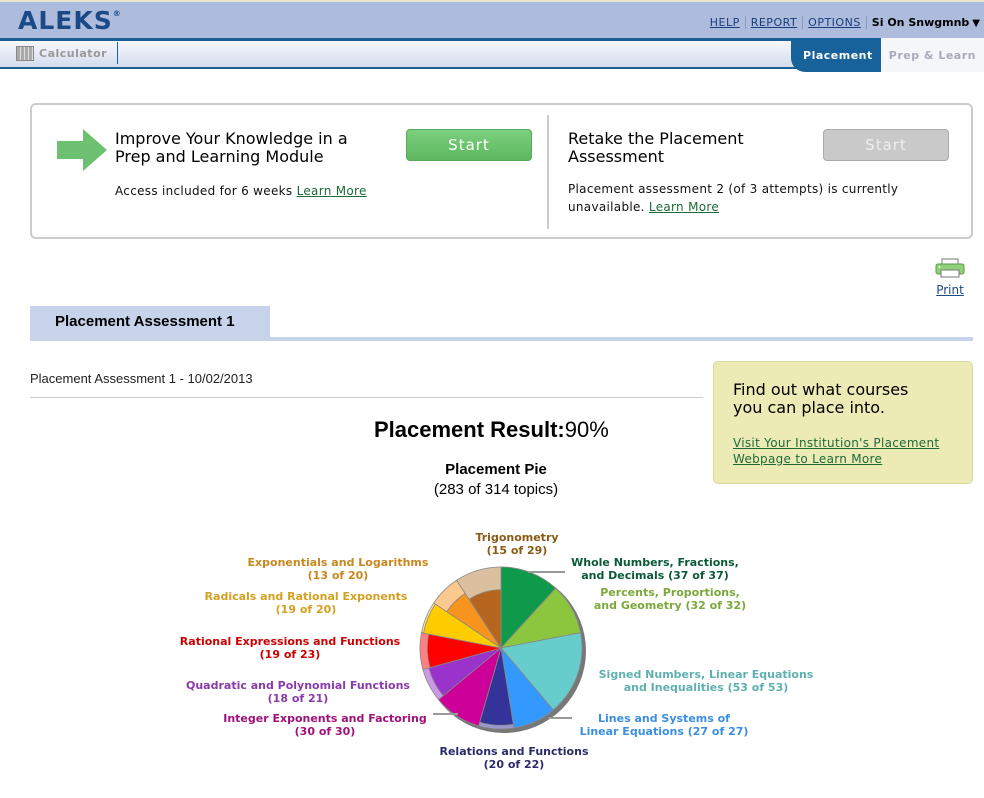 The image size is (984, 798). What do you see at coordinates (706, 687) in the screenshot?
I see `pie-label-count: and Inequalities (53 of 53)` at bounding box center [706, 687].